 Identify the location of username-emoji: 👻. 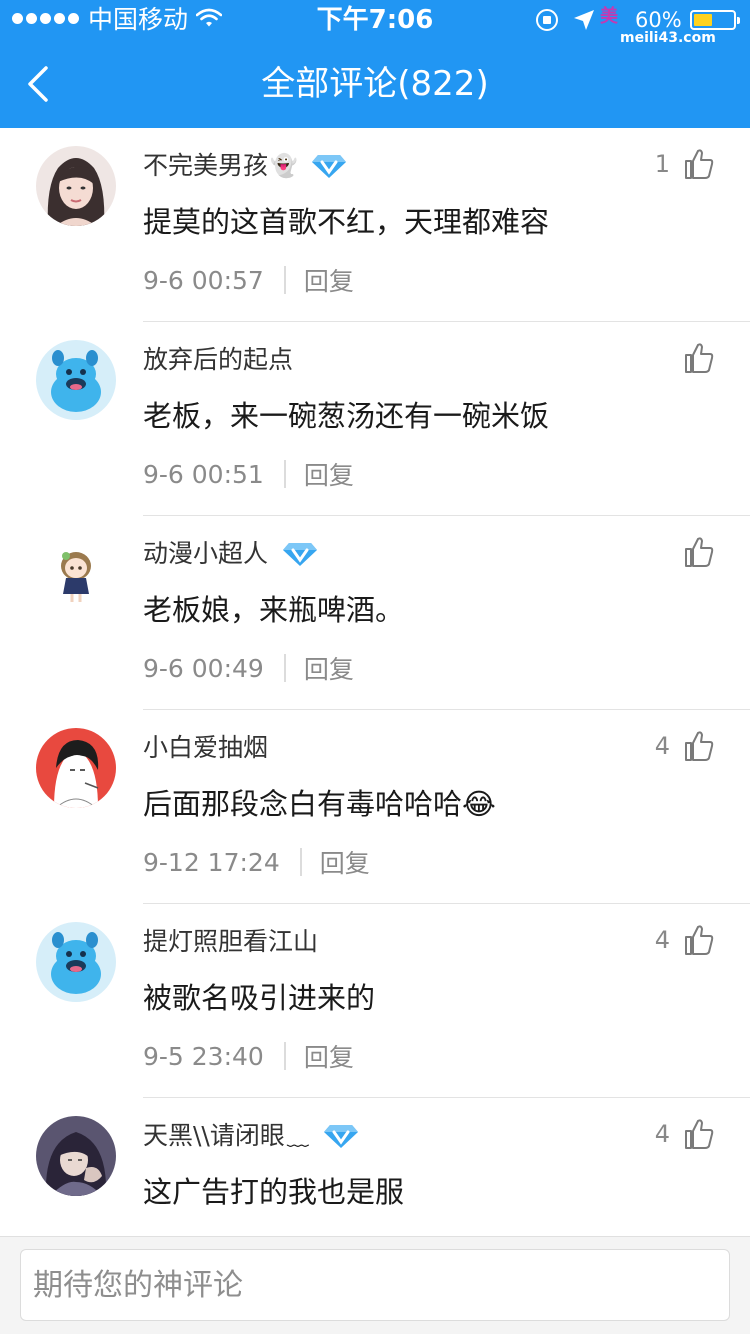
(284, 166).